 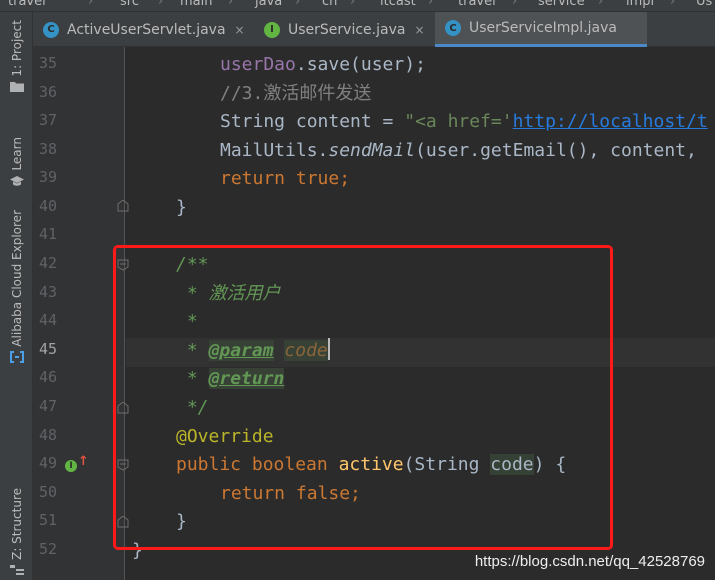 I want to click on tab-label: ActiveUserServlet.java, so click(x=146, y=29).